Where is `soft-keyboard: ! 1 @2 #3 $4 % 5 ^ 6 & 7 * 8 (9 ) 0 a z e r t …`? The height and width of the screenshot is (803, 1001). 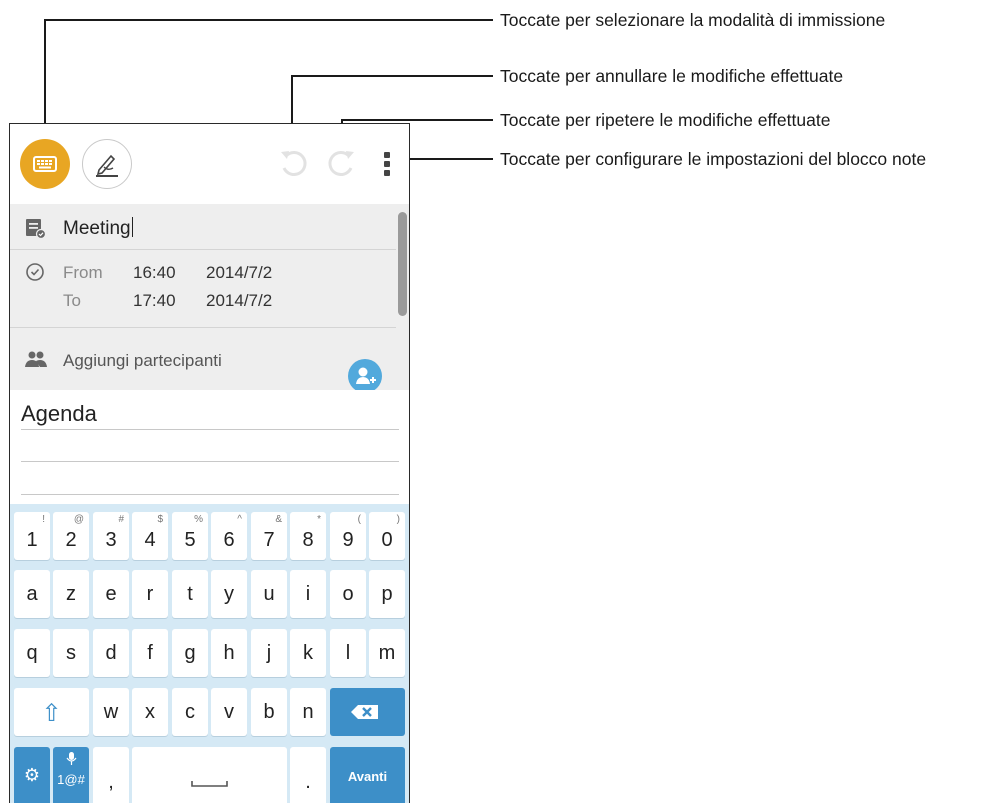
soft-keyboard: ! 1 @2 #3 $4 % 5 ^ 6 & 7 * 8 (9 ) 0 a z e r t … is located at coordinates (209, 653).